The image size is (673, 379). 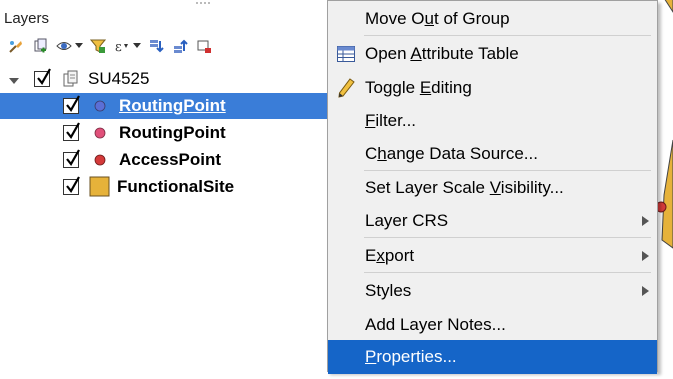 I want to click on add-group-icon, so click(x=40, y=46).